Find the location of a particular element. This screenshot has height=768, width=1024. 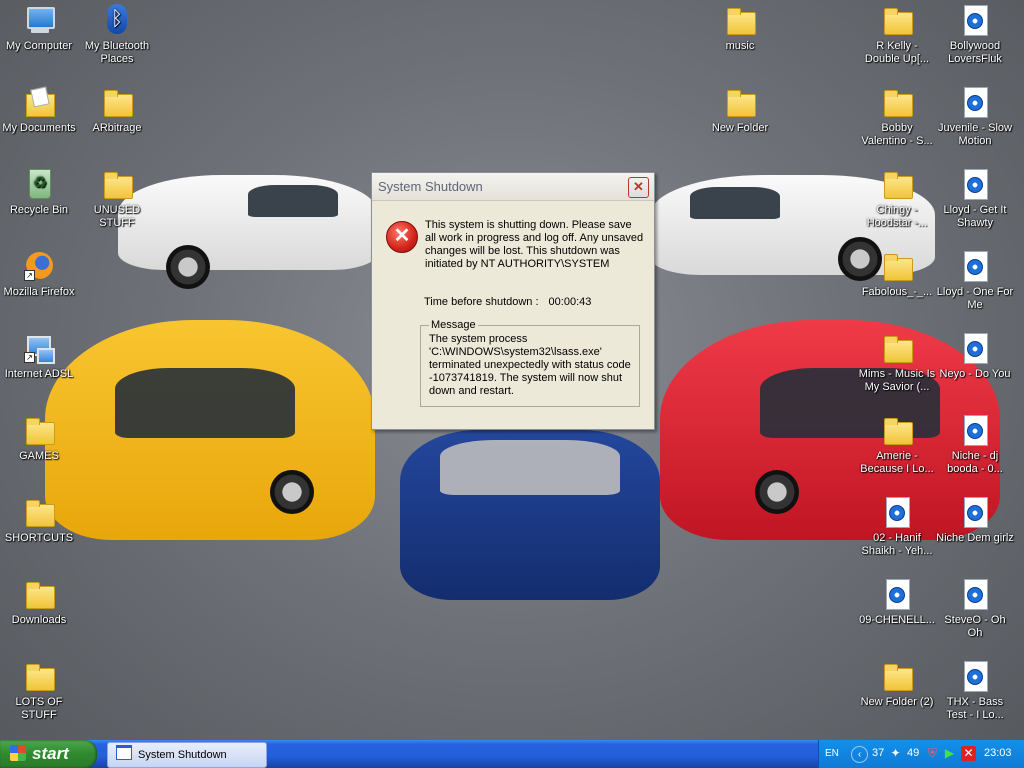

desktop-icon-label: Lloyd - Get It Shawty is located at coordinates (975, 216).